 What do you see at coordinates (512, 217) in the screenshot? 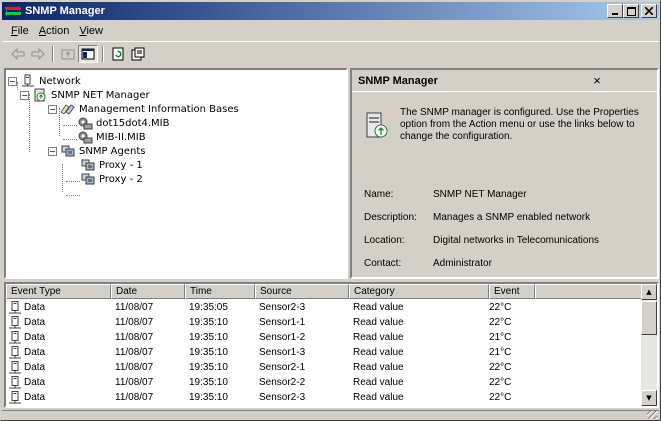
I see `property-value: Manages a SNMP enabled network` at bounding box center [512, 217].